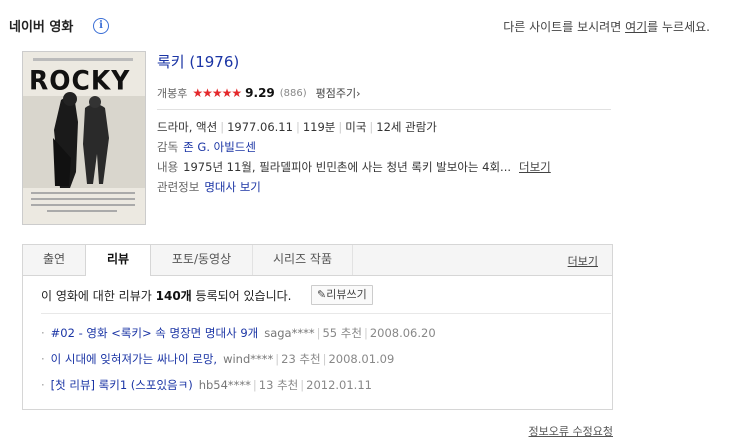 This screenshot has width=743, height=440. What do you see at coordinates (636, 27) in the screenshot?
I see `other-site-link: 여기` at bounding box center [636, 27].